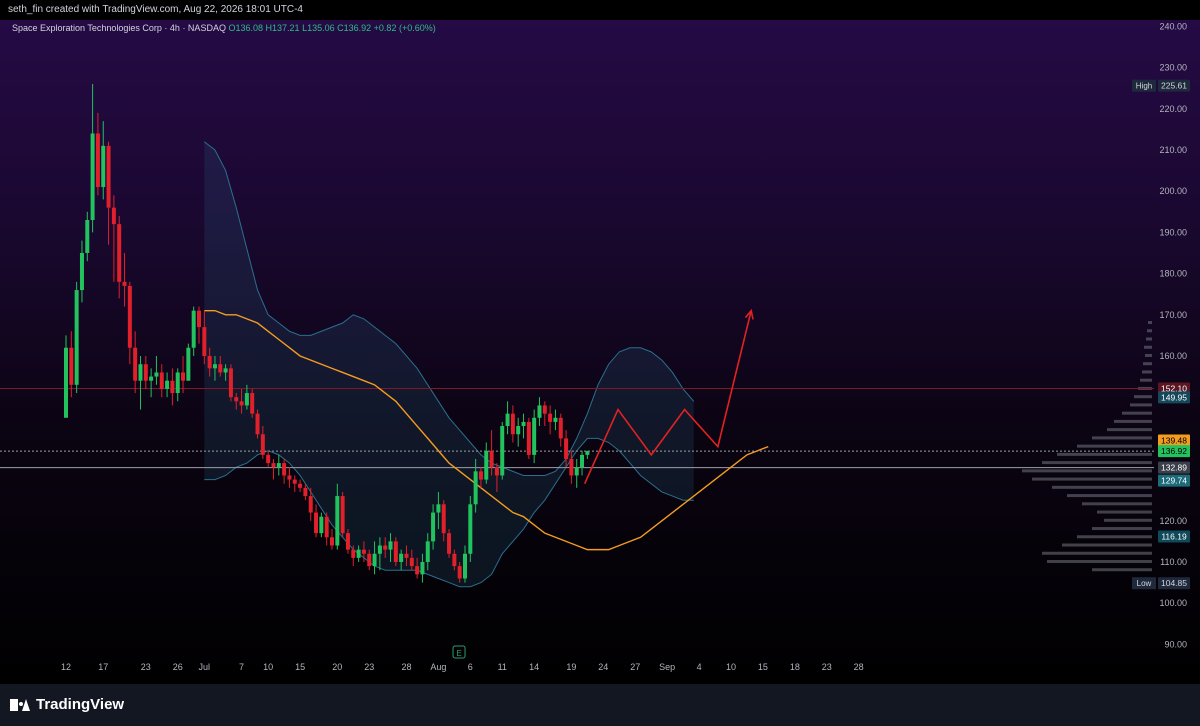 Image resolution: width=1200 pixels, height=726 pixels. I want to click on x-tick-label: 15, so click(763, 667).